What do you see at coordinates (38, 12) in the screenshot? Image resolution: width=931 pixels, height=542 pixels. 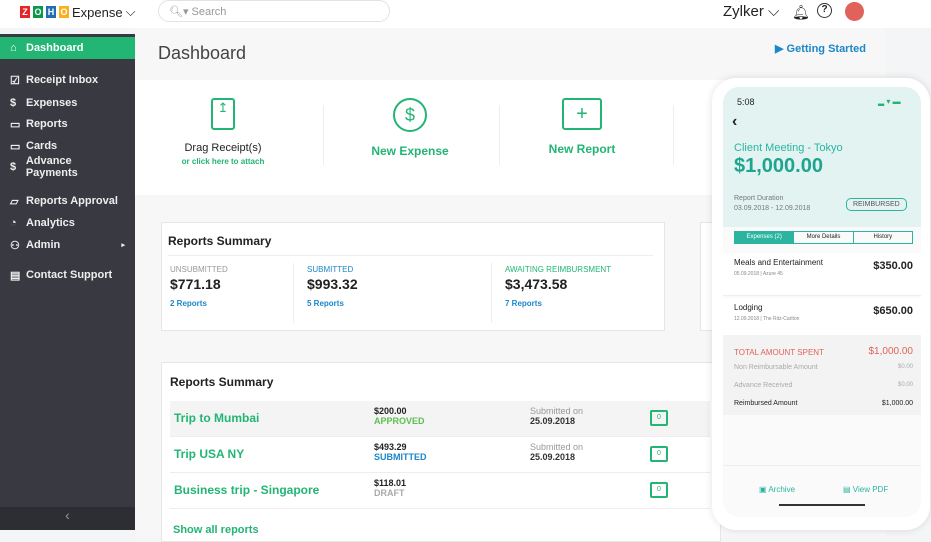 I see `logo-o: O` at bounding box center [38, 12].